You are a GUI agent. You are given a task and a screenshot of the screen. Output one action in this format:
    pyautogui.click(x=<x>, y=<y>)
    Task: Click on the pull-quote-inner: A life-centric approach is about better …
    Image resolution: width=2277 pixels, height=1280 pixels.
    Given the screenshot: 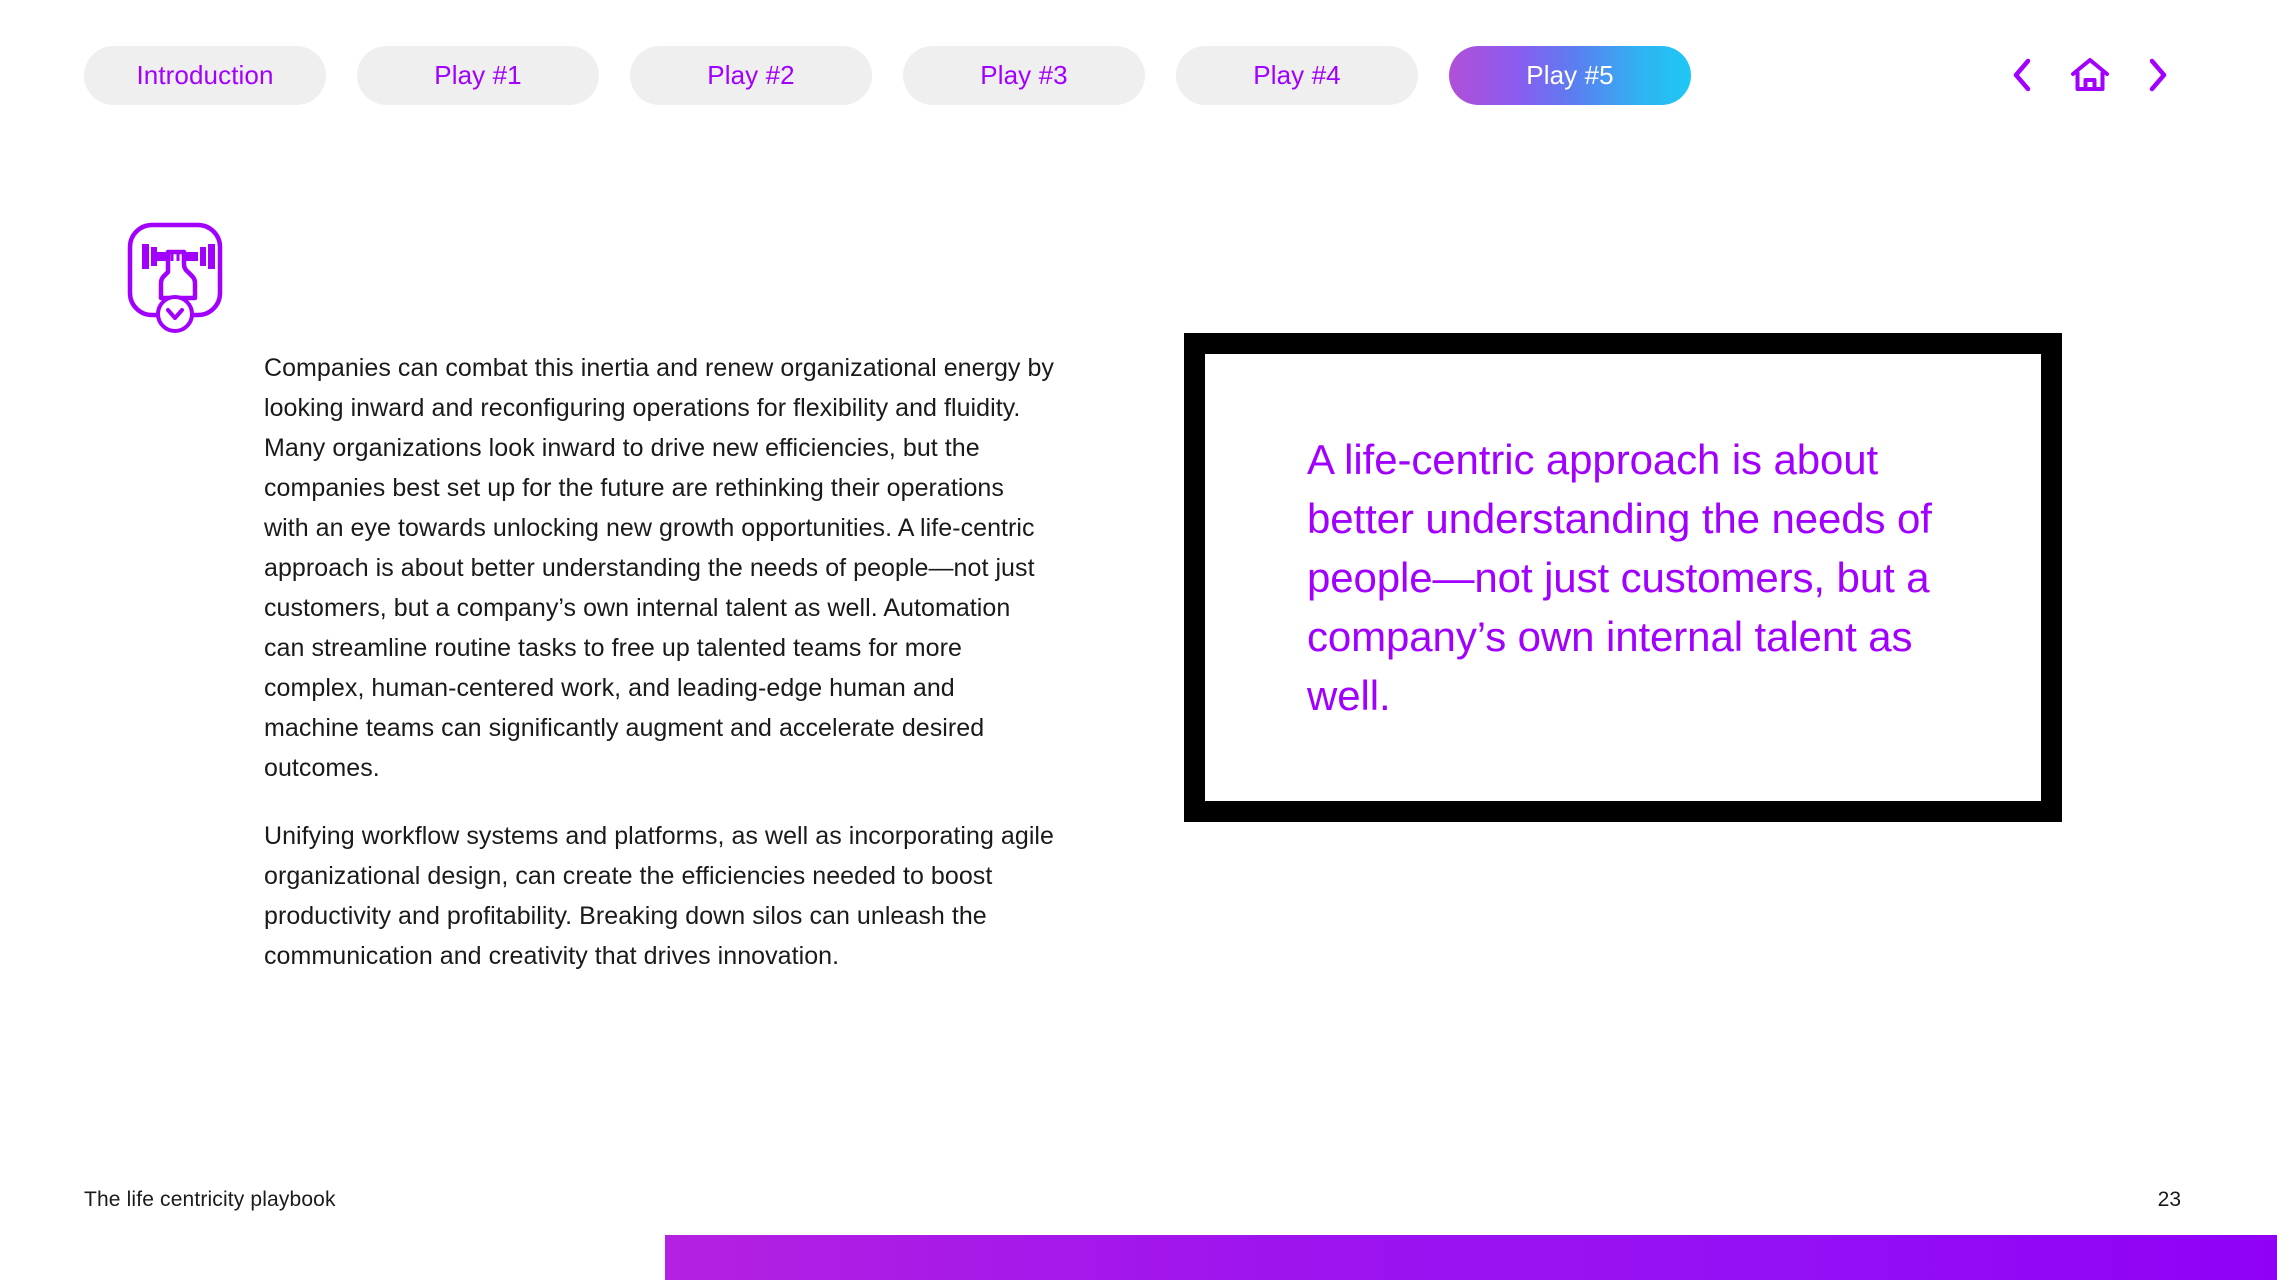 What is the action you would take?
    pyautogui.click(x=1623, y=577)
    